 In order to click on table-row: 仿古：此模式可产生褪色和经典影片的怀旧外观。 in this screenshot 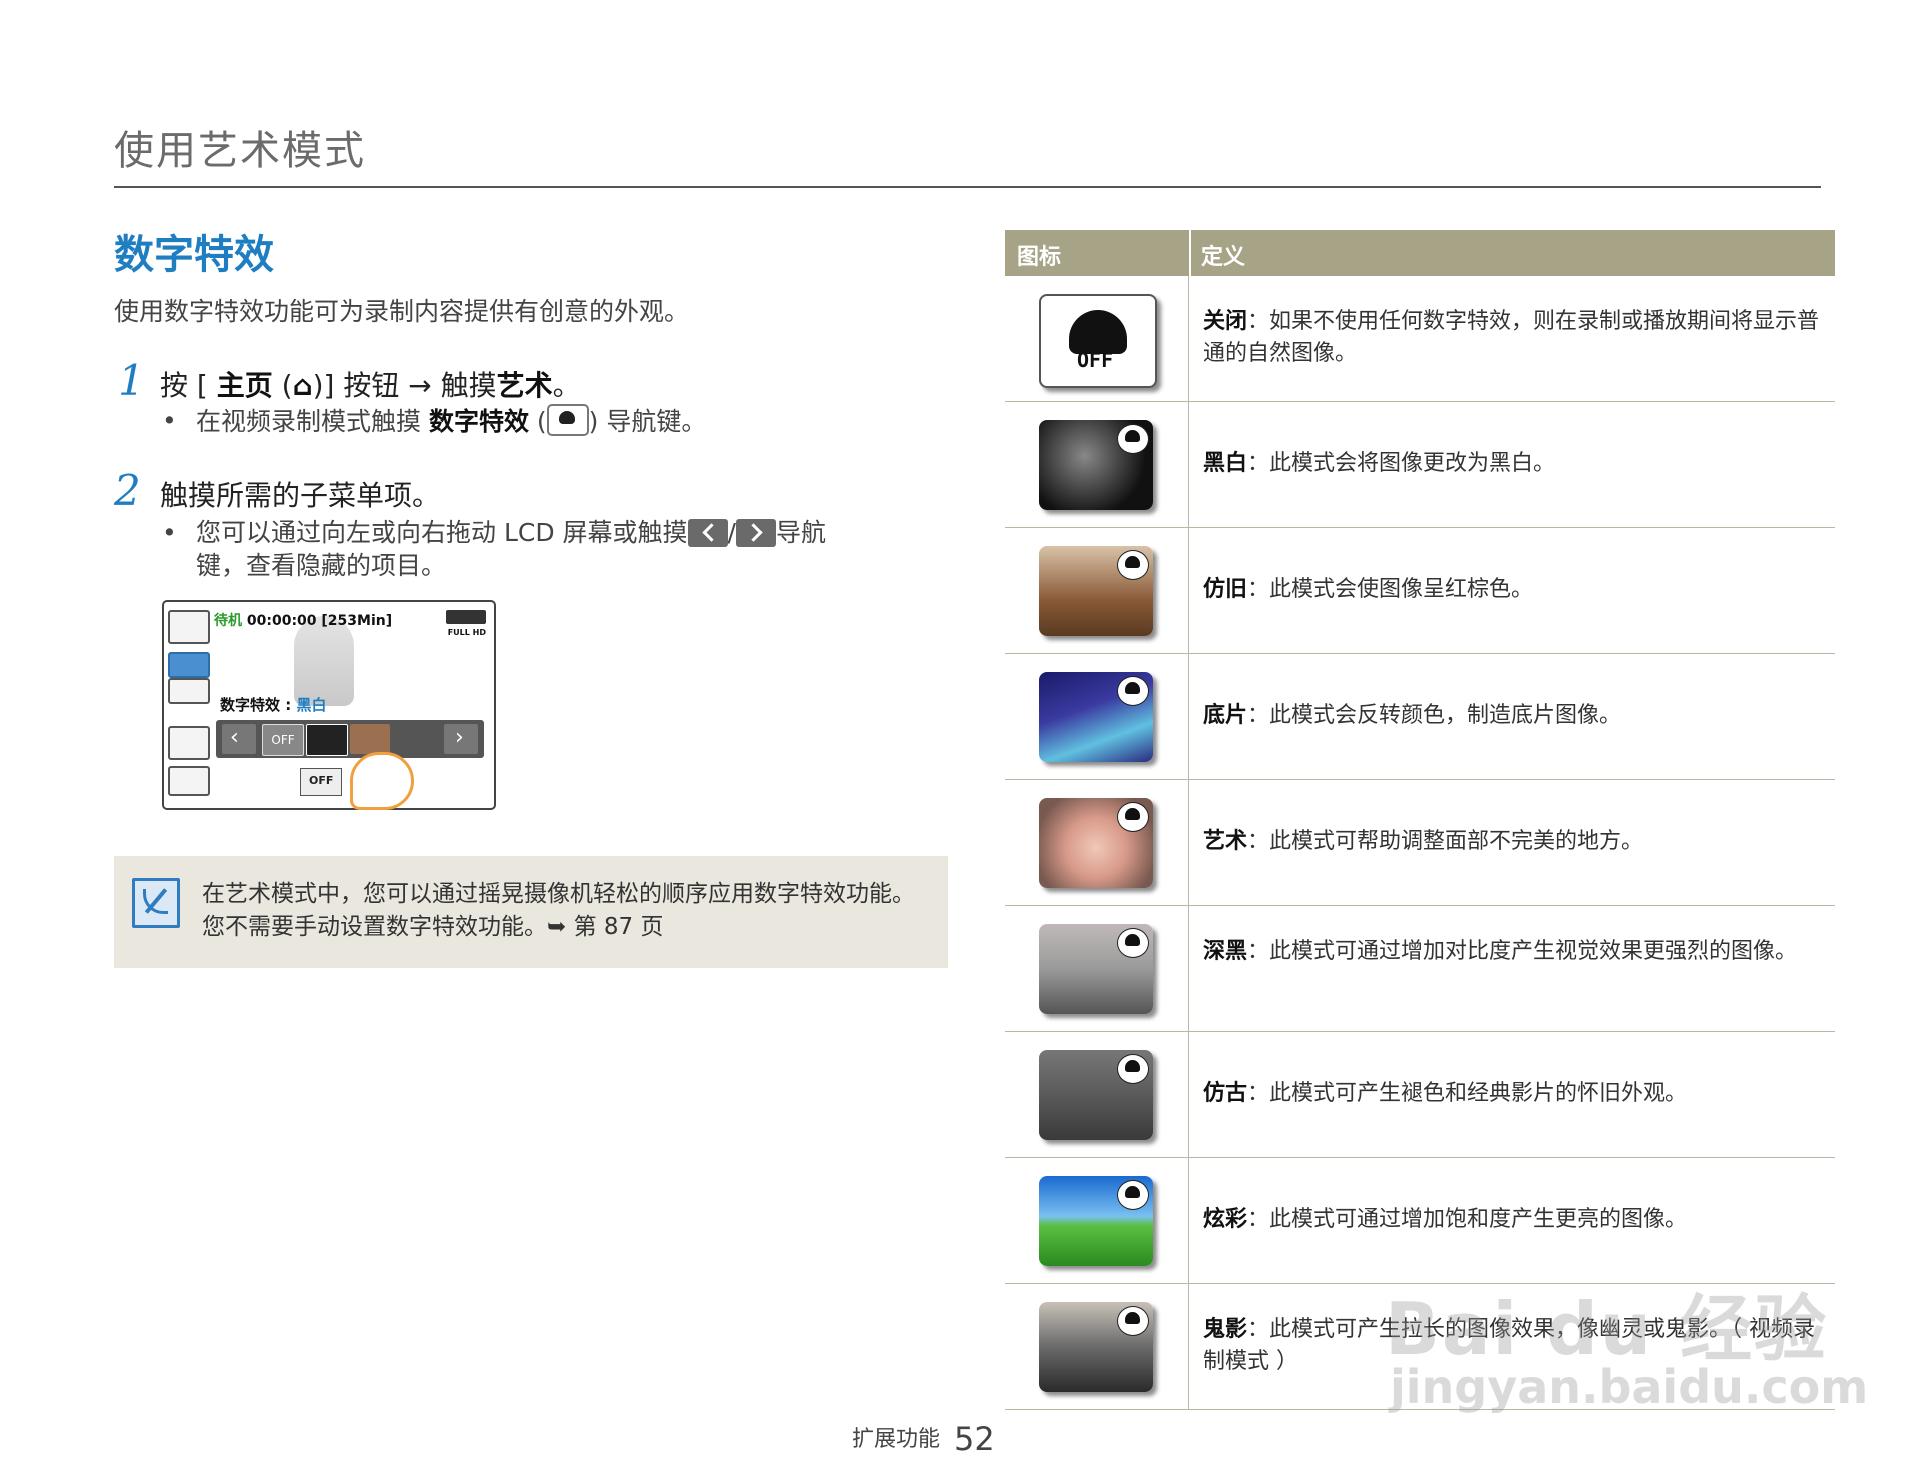, I will do `click(1420, 1095)`.